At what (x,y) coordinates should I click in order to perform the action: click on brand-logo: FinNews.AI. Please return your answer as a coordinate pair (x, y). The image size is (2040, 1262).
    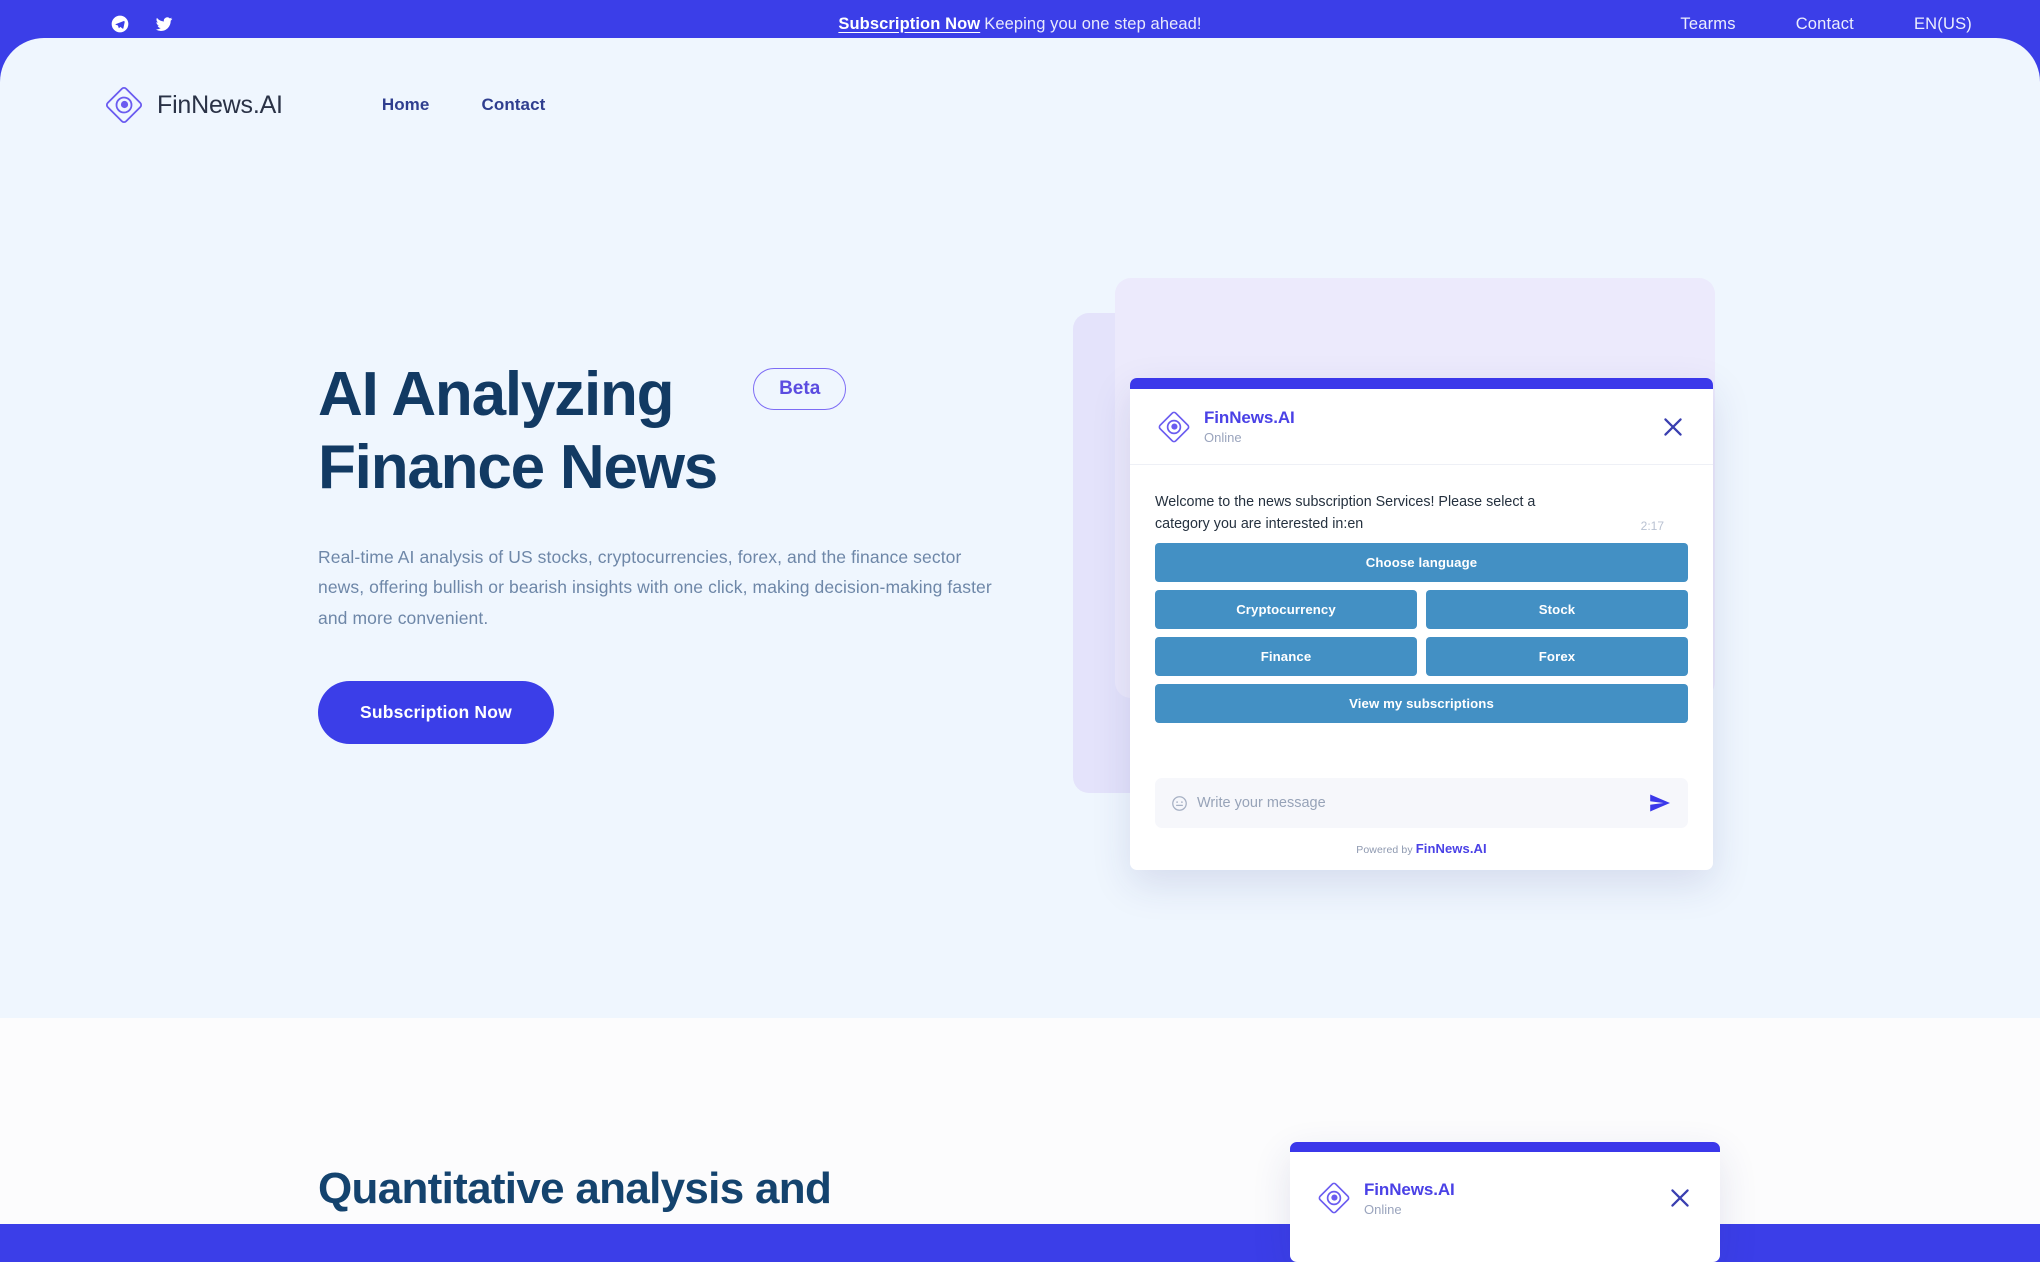
    Looking at the image, I should click on (193, 105).